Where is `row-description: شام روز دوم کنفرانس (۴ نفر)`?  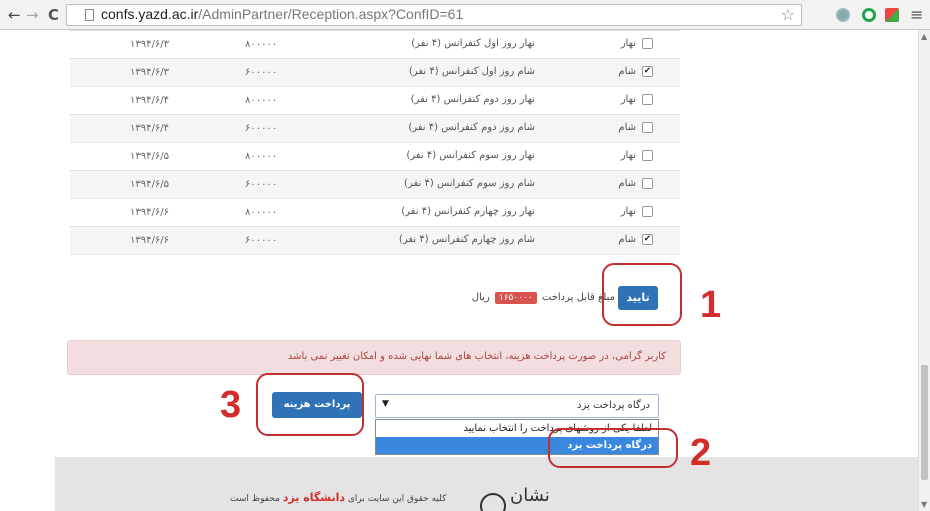 row-description: شام روز دوم کنفرانس (۴ نفر) is located at coordinates (471, 127).